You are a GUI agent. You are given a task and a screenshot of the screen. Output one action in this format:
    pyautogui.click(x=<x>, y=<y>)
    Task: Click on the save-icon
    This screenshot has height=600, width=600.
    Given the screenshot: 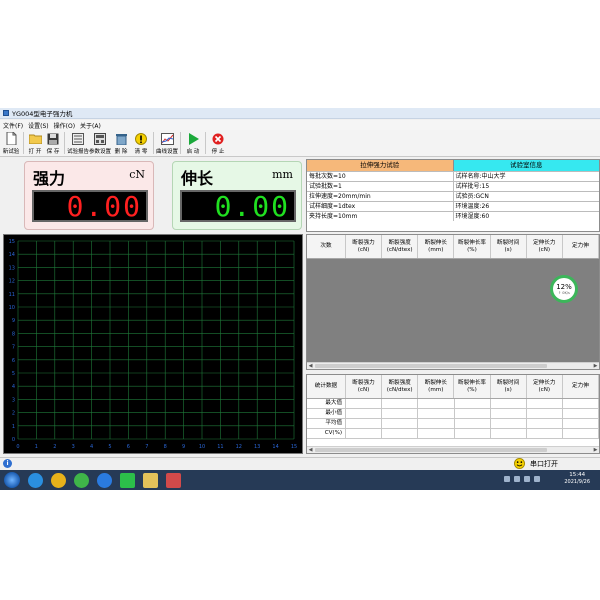 What is the action you would take?
    pyautogui.click(x=53, y=138)
    